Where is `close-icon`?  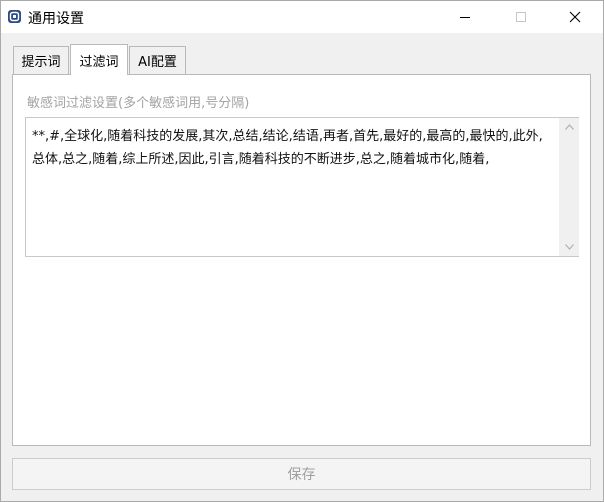
close-icon is located at coordinates (575, 17).